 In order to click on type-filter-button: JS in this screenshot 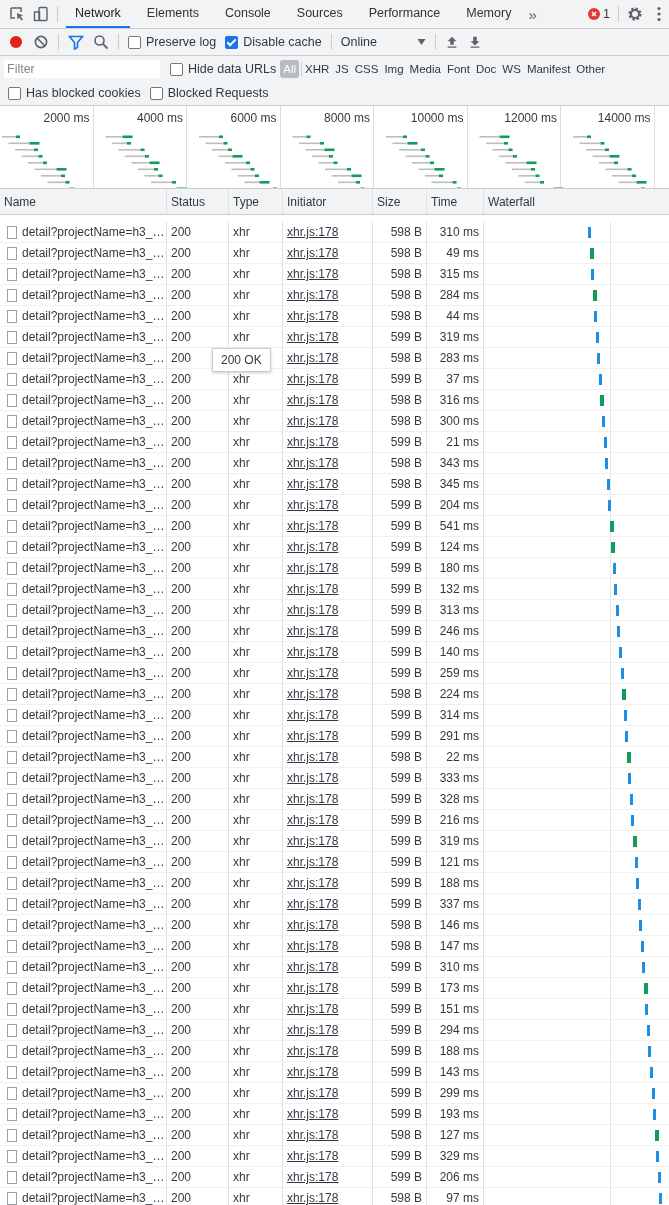, I will do `click(342, 69)`.